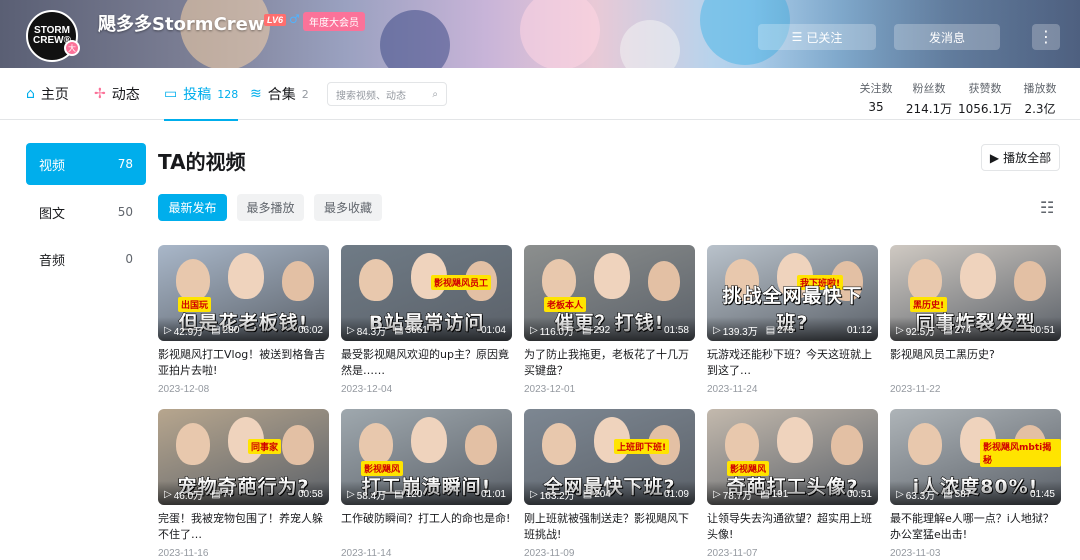  I want to click on pinwheel-icon: ✢, so click(100, 94).